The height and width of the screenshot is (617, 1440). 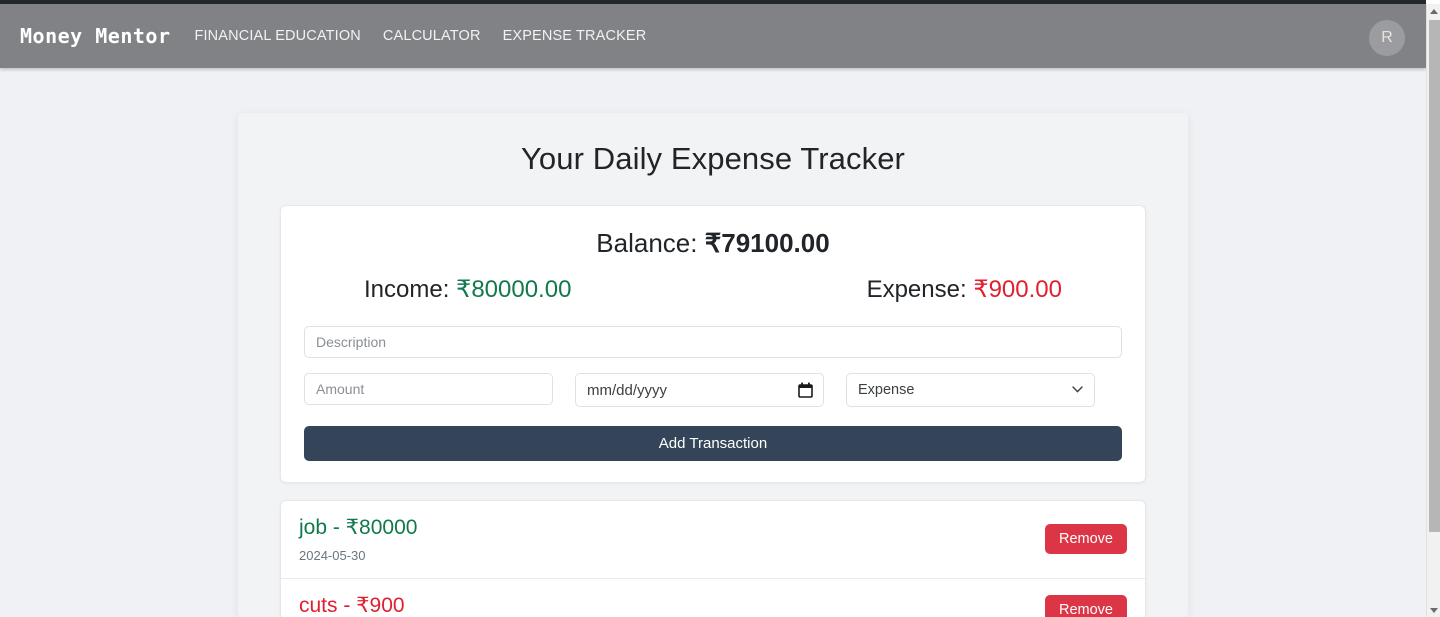 I want to click on nav-link-expense-tracker: EXPENSE TRACKER, so click(x=575, y=36).